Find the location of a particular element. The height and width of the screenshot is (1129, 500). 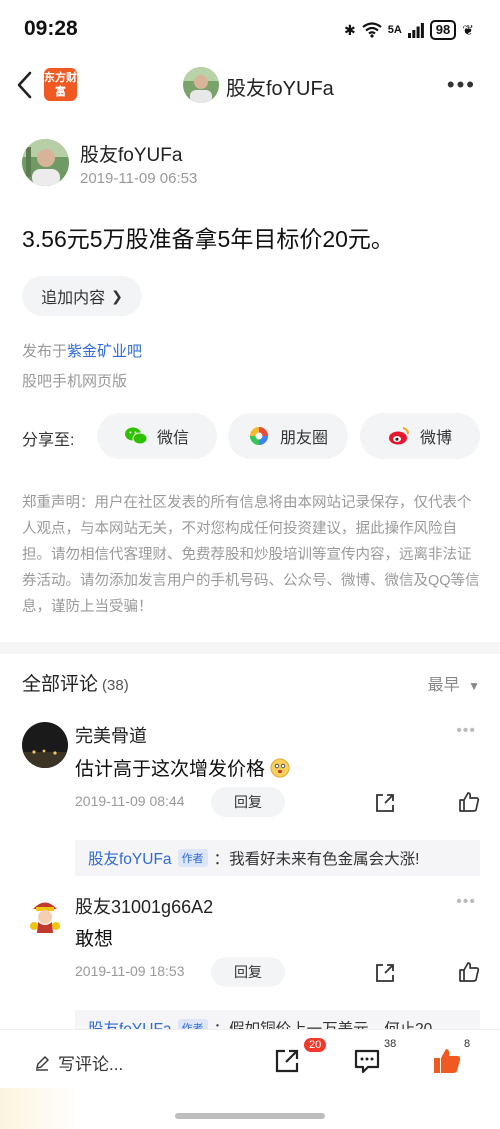

comment-count: 38 is located at coordinates (390, 1044).